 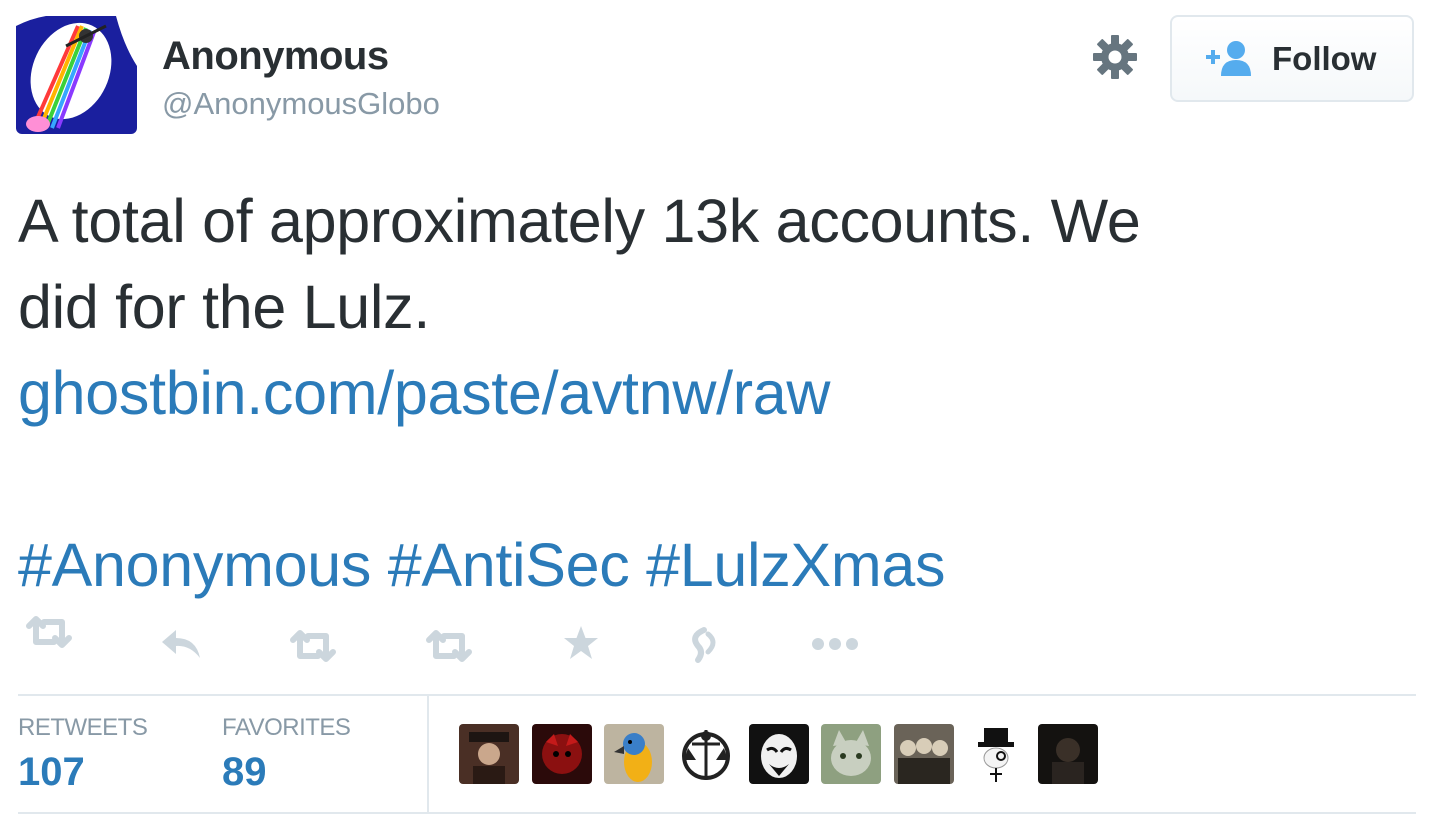 I want to click on user-avatar, so click(x=76, y=75).